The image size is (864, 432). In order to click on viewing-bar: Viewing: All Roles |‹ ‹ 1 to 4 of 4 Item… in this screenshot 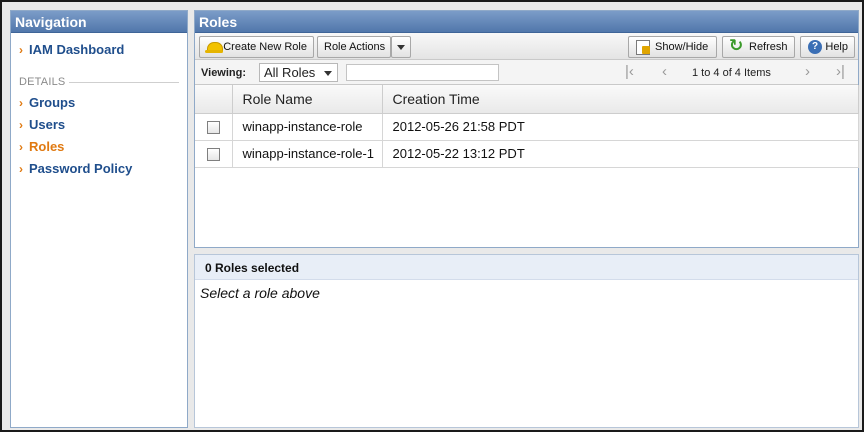, I will do `click(526, 72)`.